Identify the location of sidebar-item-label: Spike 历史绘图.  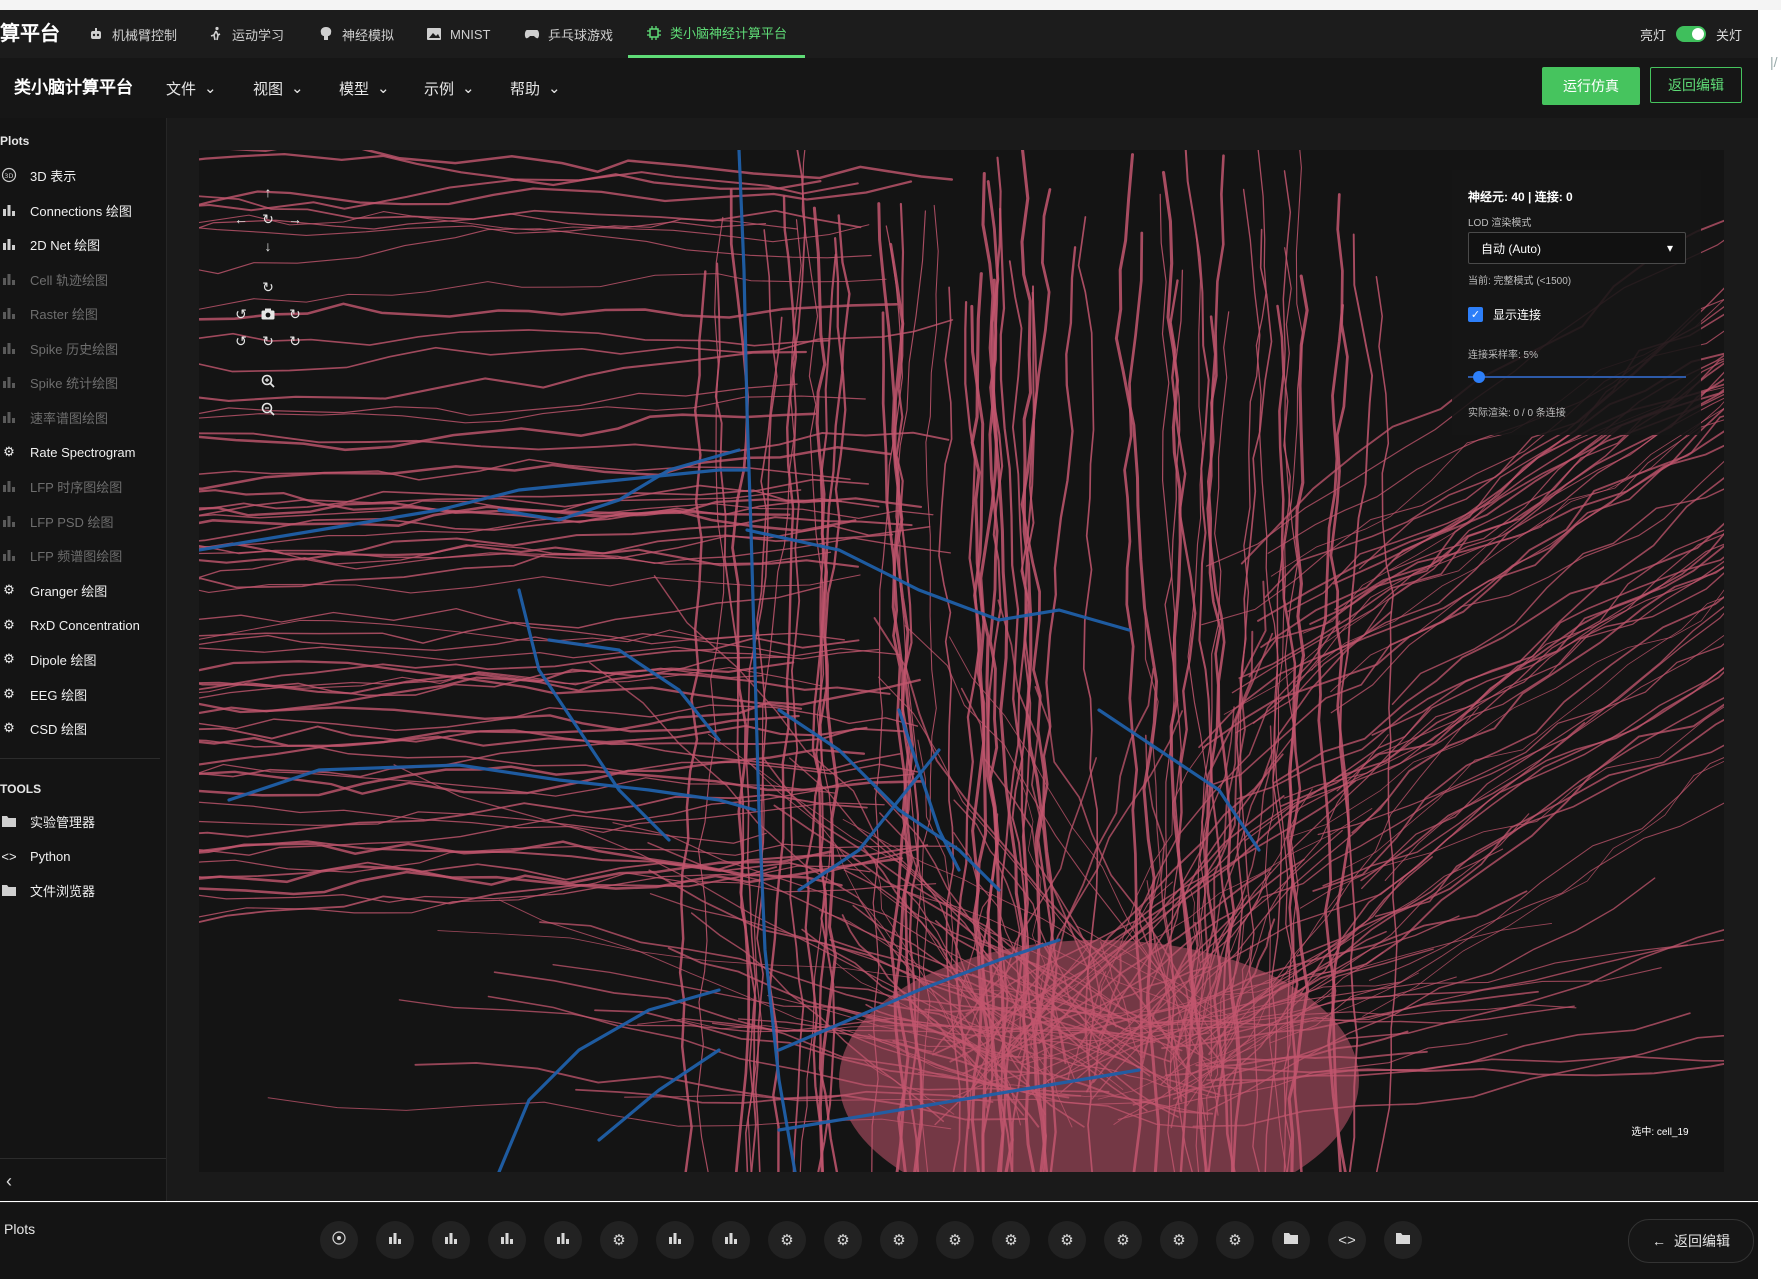
(74, 349).